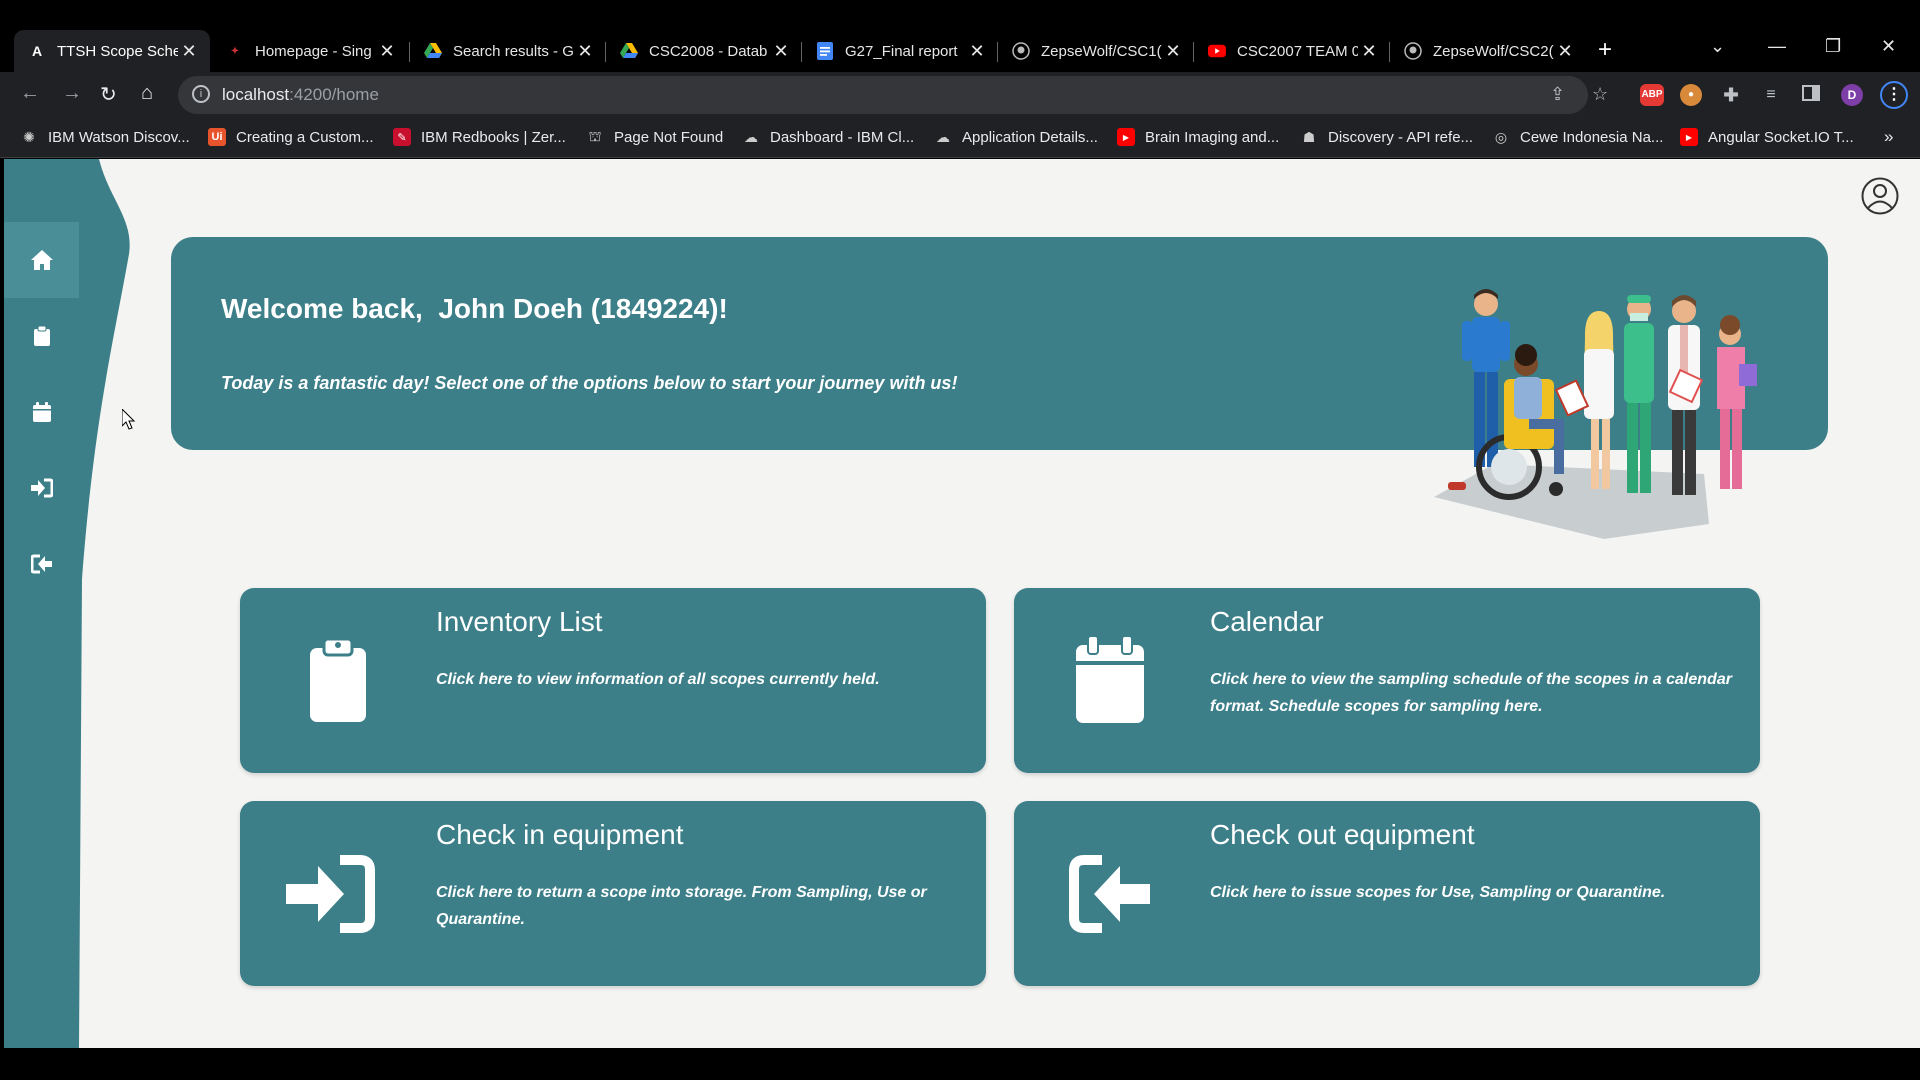 The height and width of the screenshot is (1080, 1920). I want to click on uipath-icon: Ui, so click(217, 137).